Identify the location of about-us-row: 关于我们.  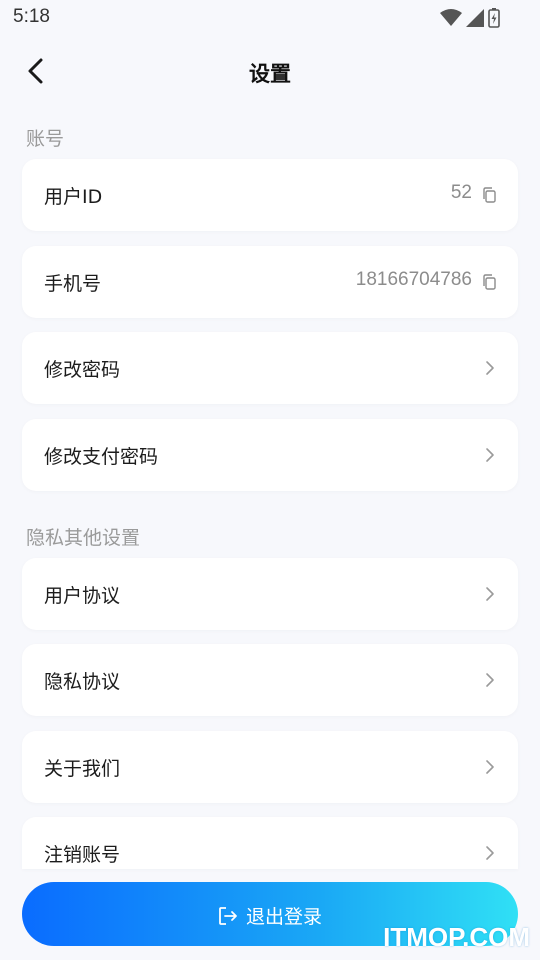
(270, 767).